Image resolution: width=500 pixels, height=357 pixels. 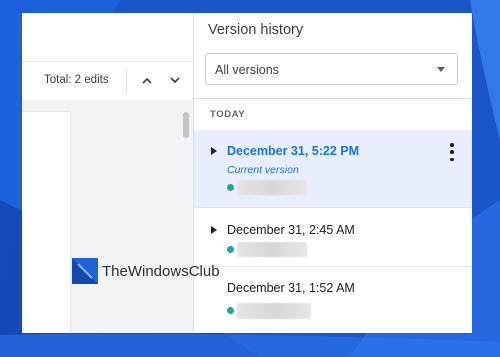 I want to click on total-edits-label: Total: 2 edits, so click(x=76, y=80).